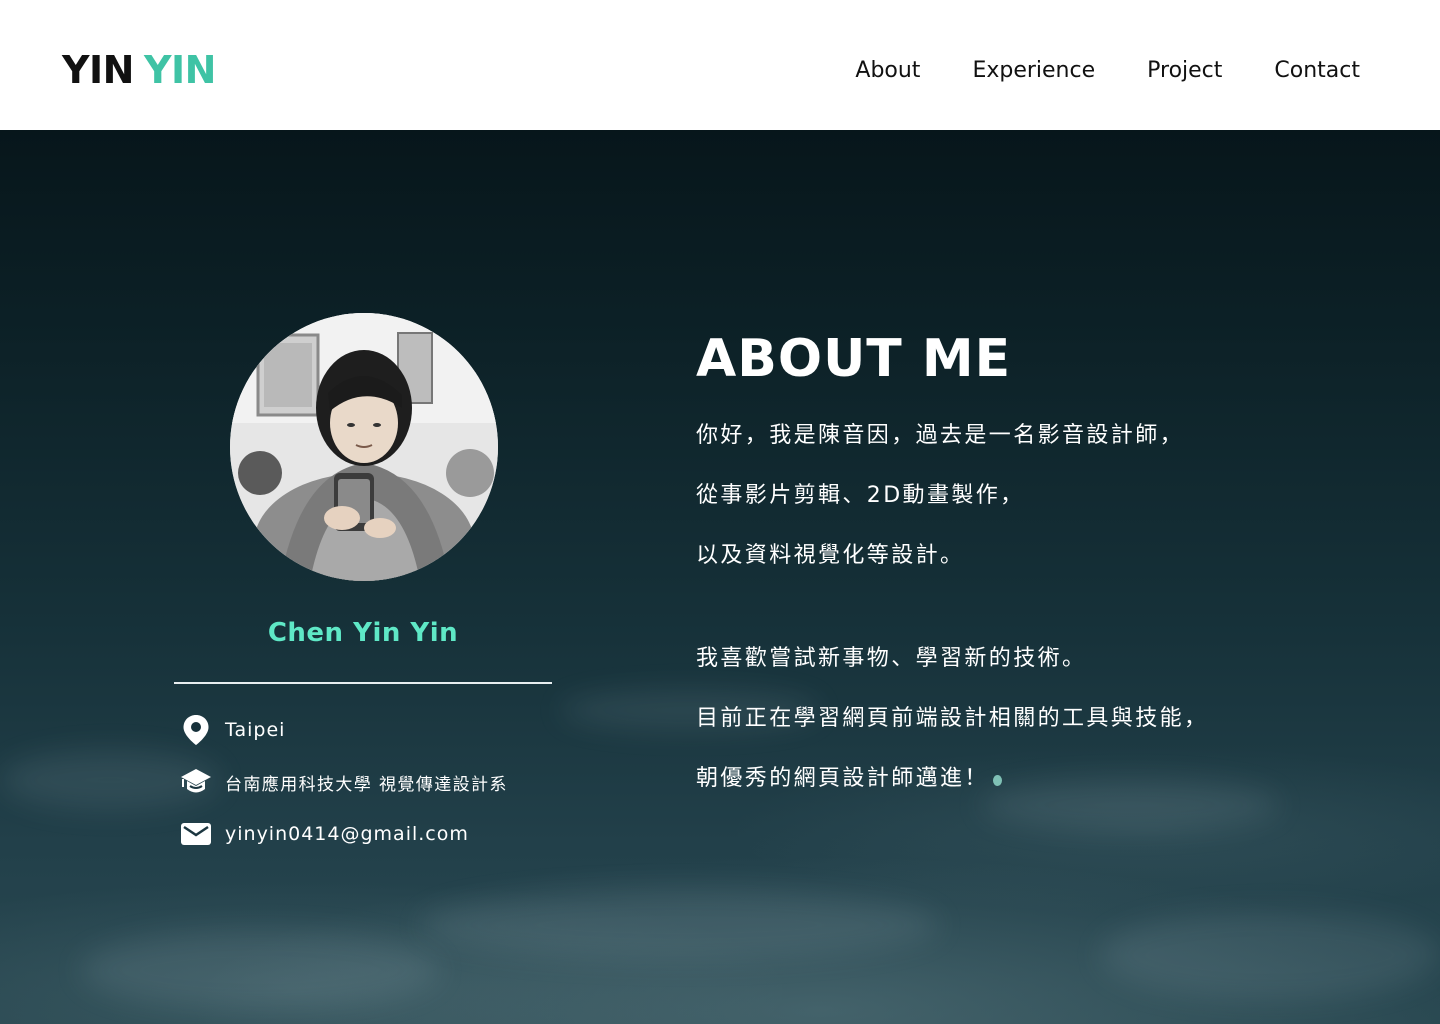 The width and height of the screenshot is (1440, 1024). Describe the element at coordinates (363, 683) in the screenshot. I see `profile-divider` at that location.